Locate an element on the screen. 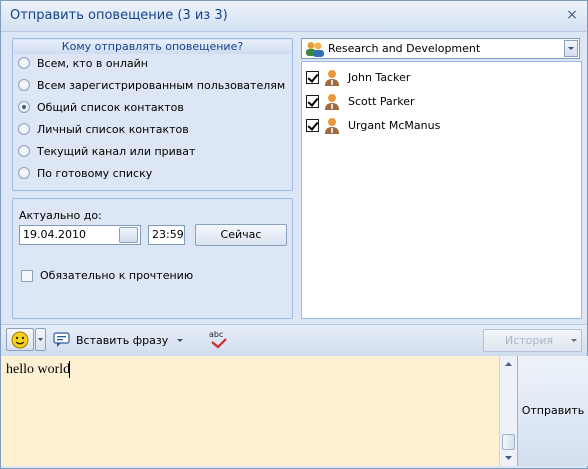  vertical-scrollbar is located at coordinates (508, 411).